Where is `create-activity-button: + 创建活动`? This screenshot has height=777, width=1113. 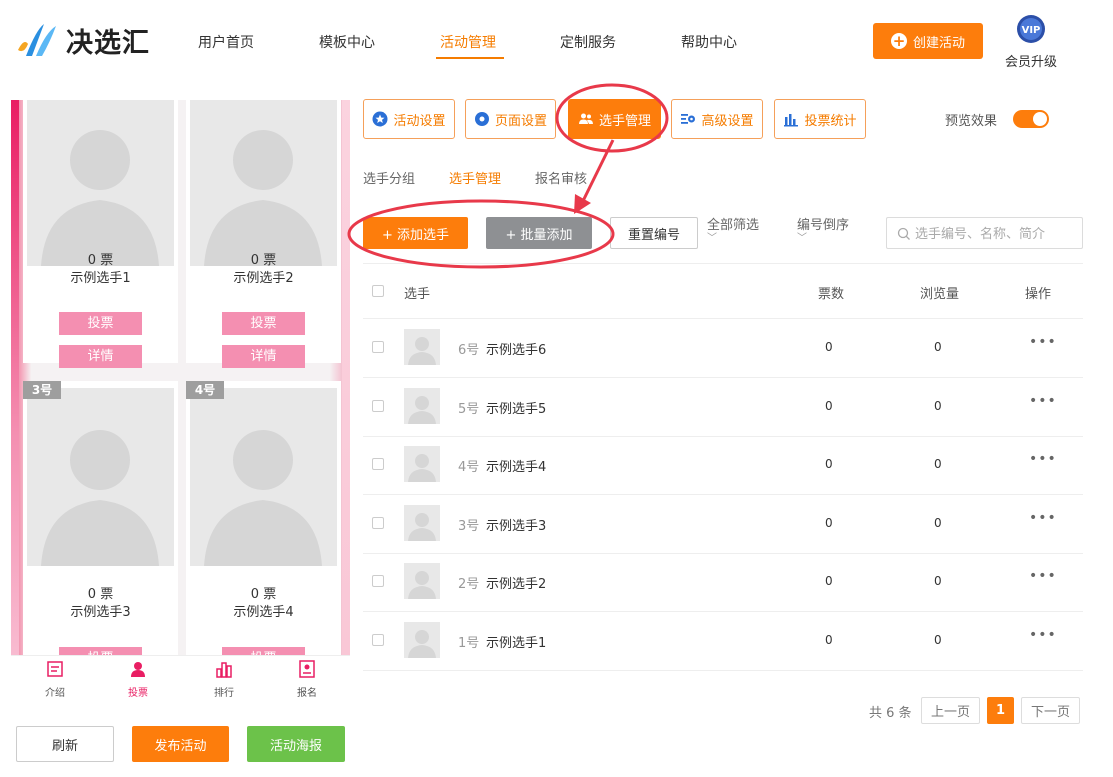
create-activity-button: + 创建活动 is located at coordinates (928, 41).